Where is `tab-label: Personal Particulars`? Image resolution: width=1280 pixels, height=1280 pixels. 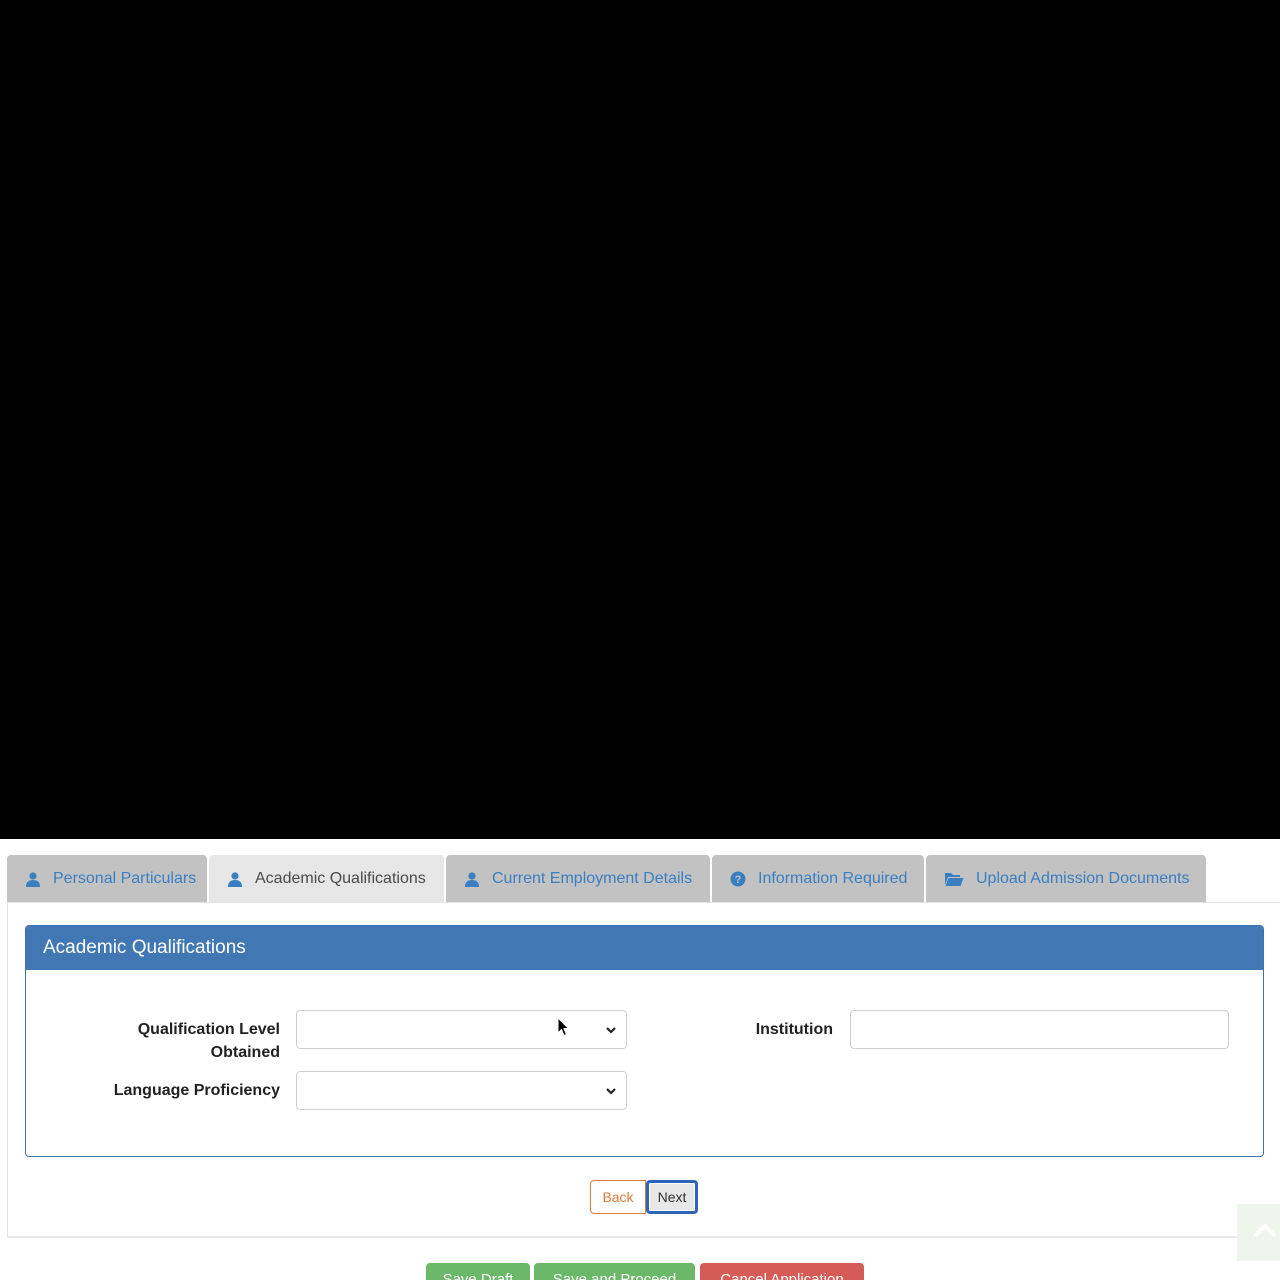
tab-label: Personal Particulars is located at coordinates (125, 878).